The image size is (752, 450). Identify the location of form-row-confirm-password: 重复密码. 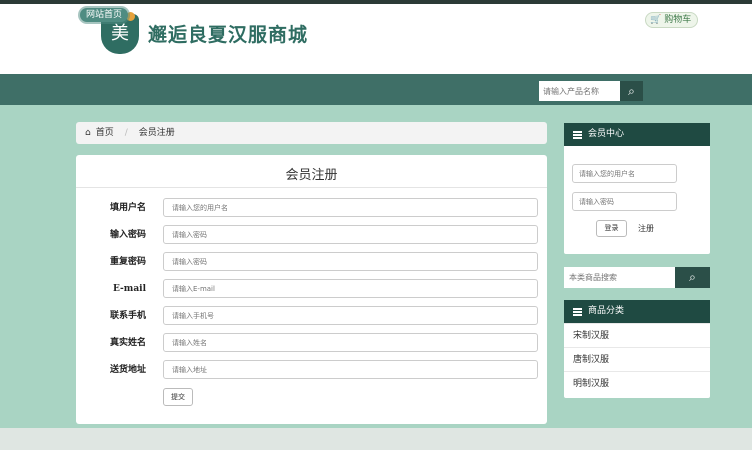
(311, 262).